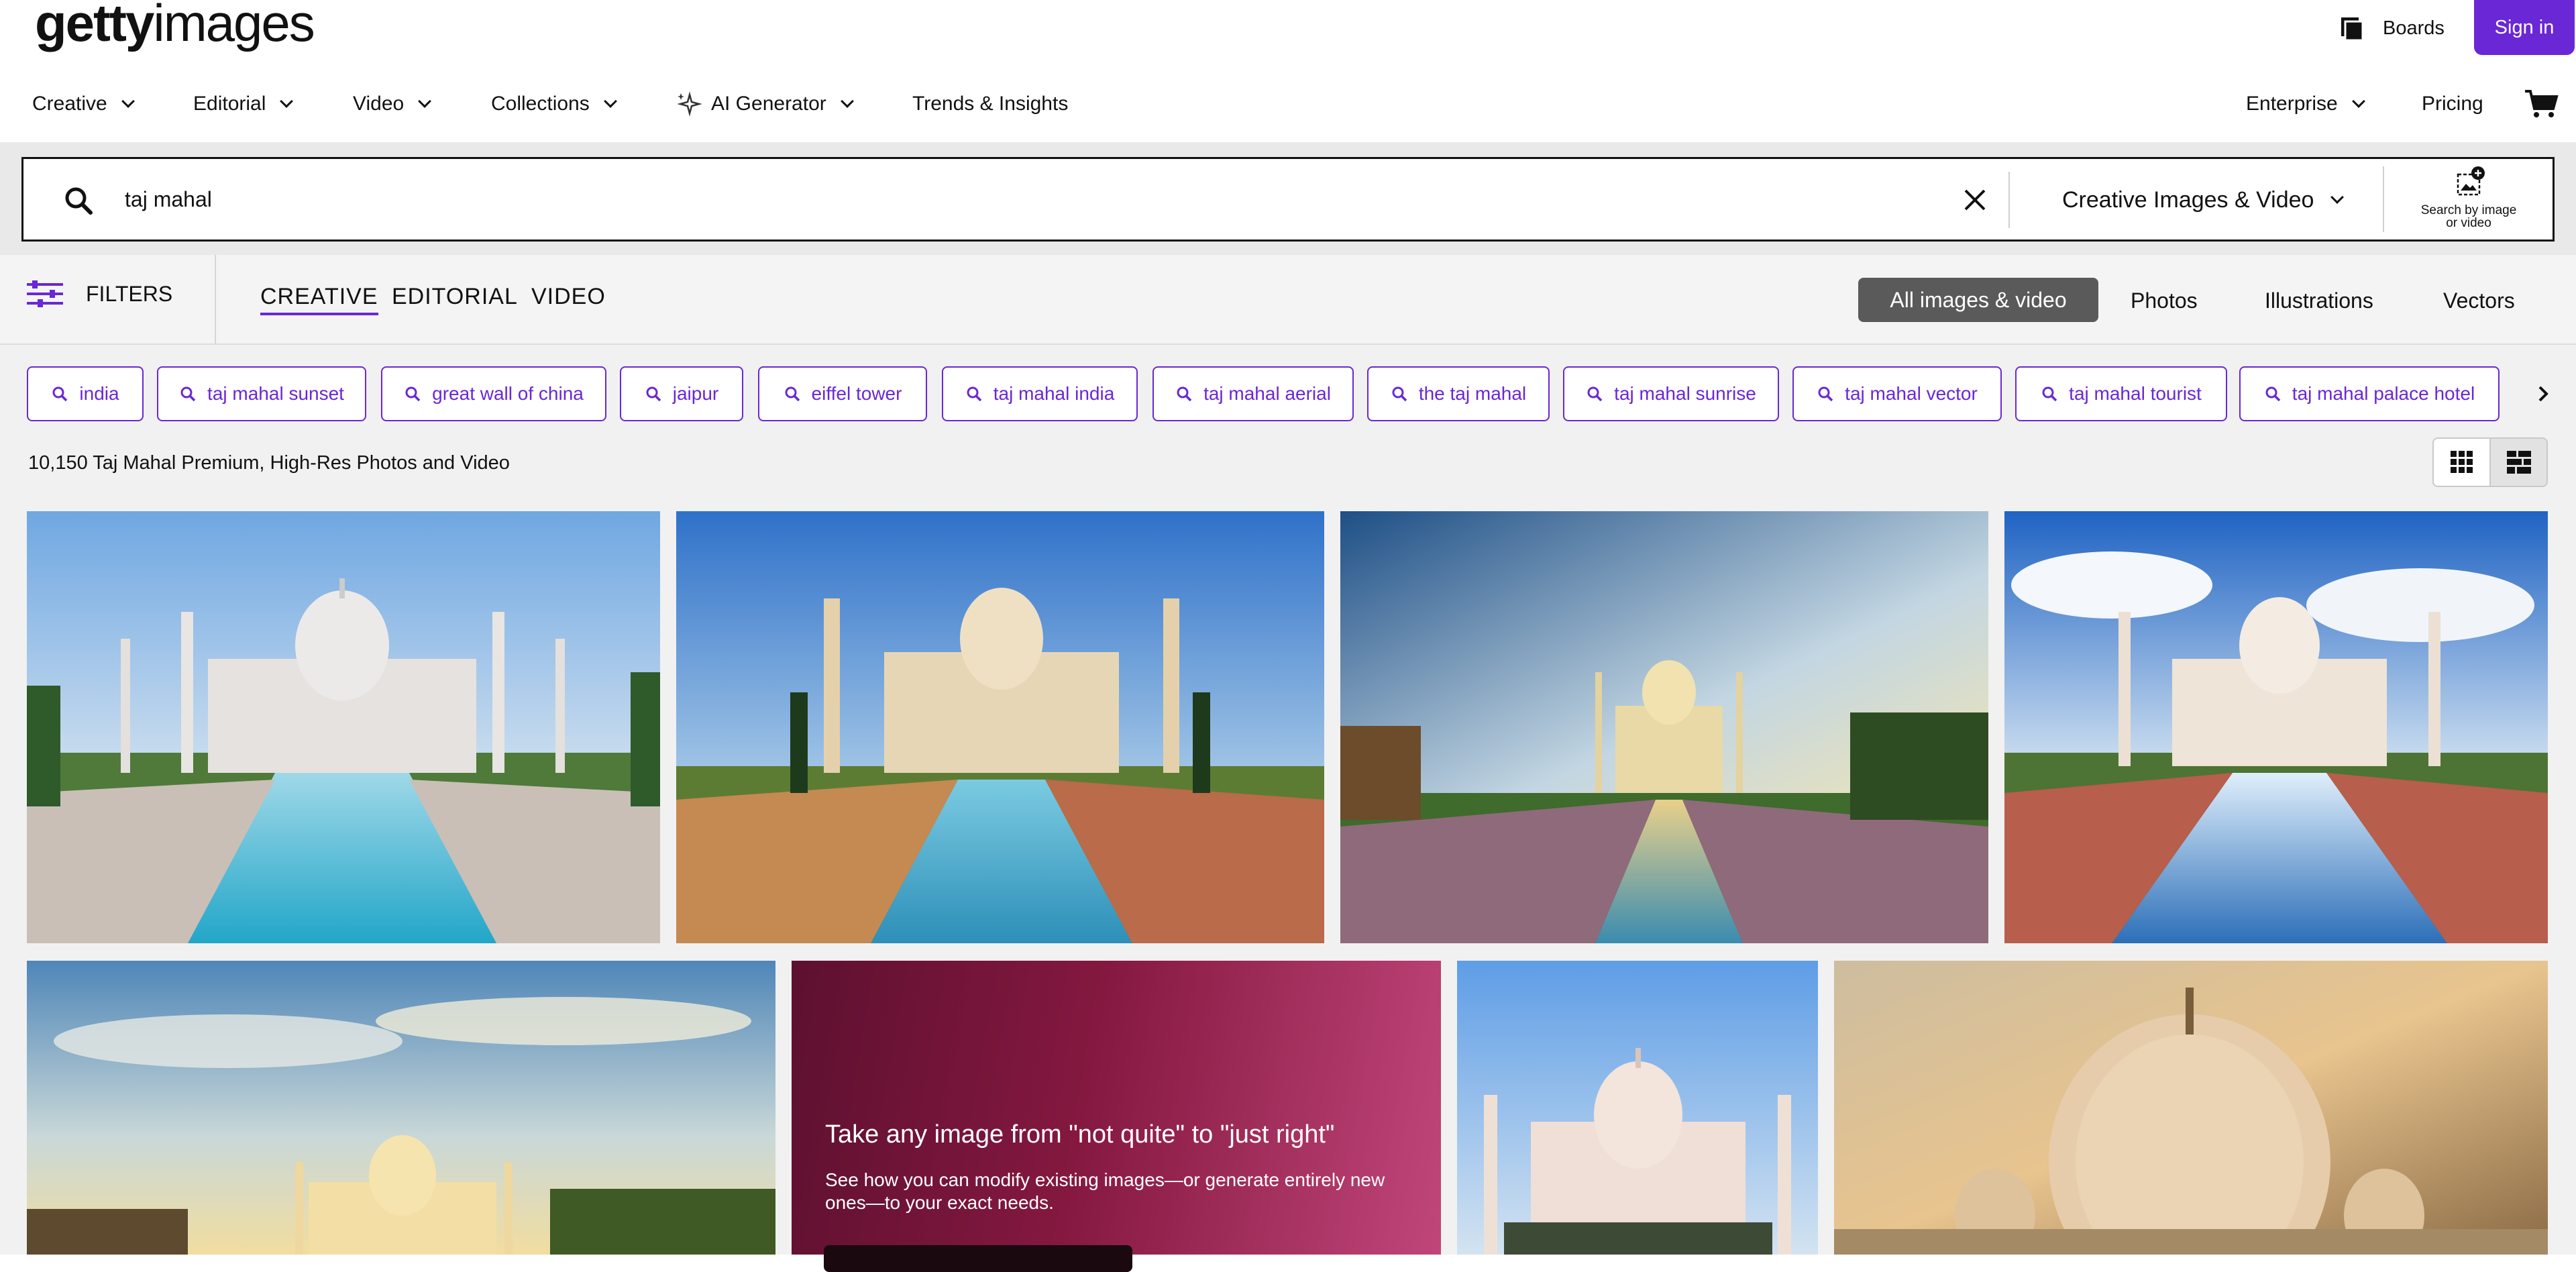  Describe the element at coordinates (2292, 104) in the screenshot. I see `nav-enterprise-label: Enterprise` at that location.